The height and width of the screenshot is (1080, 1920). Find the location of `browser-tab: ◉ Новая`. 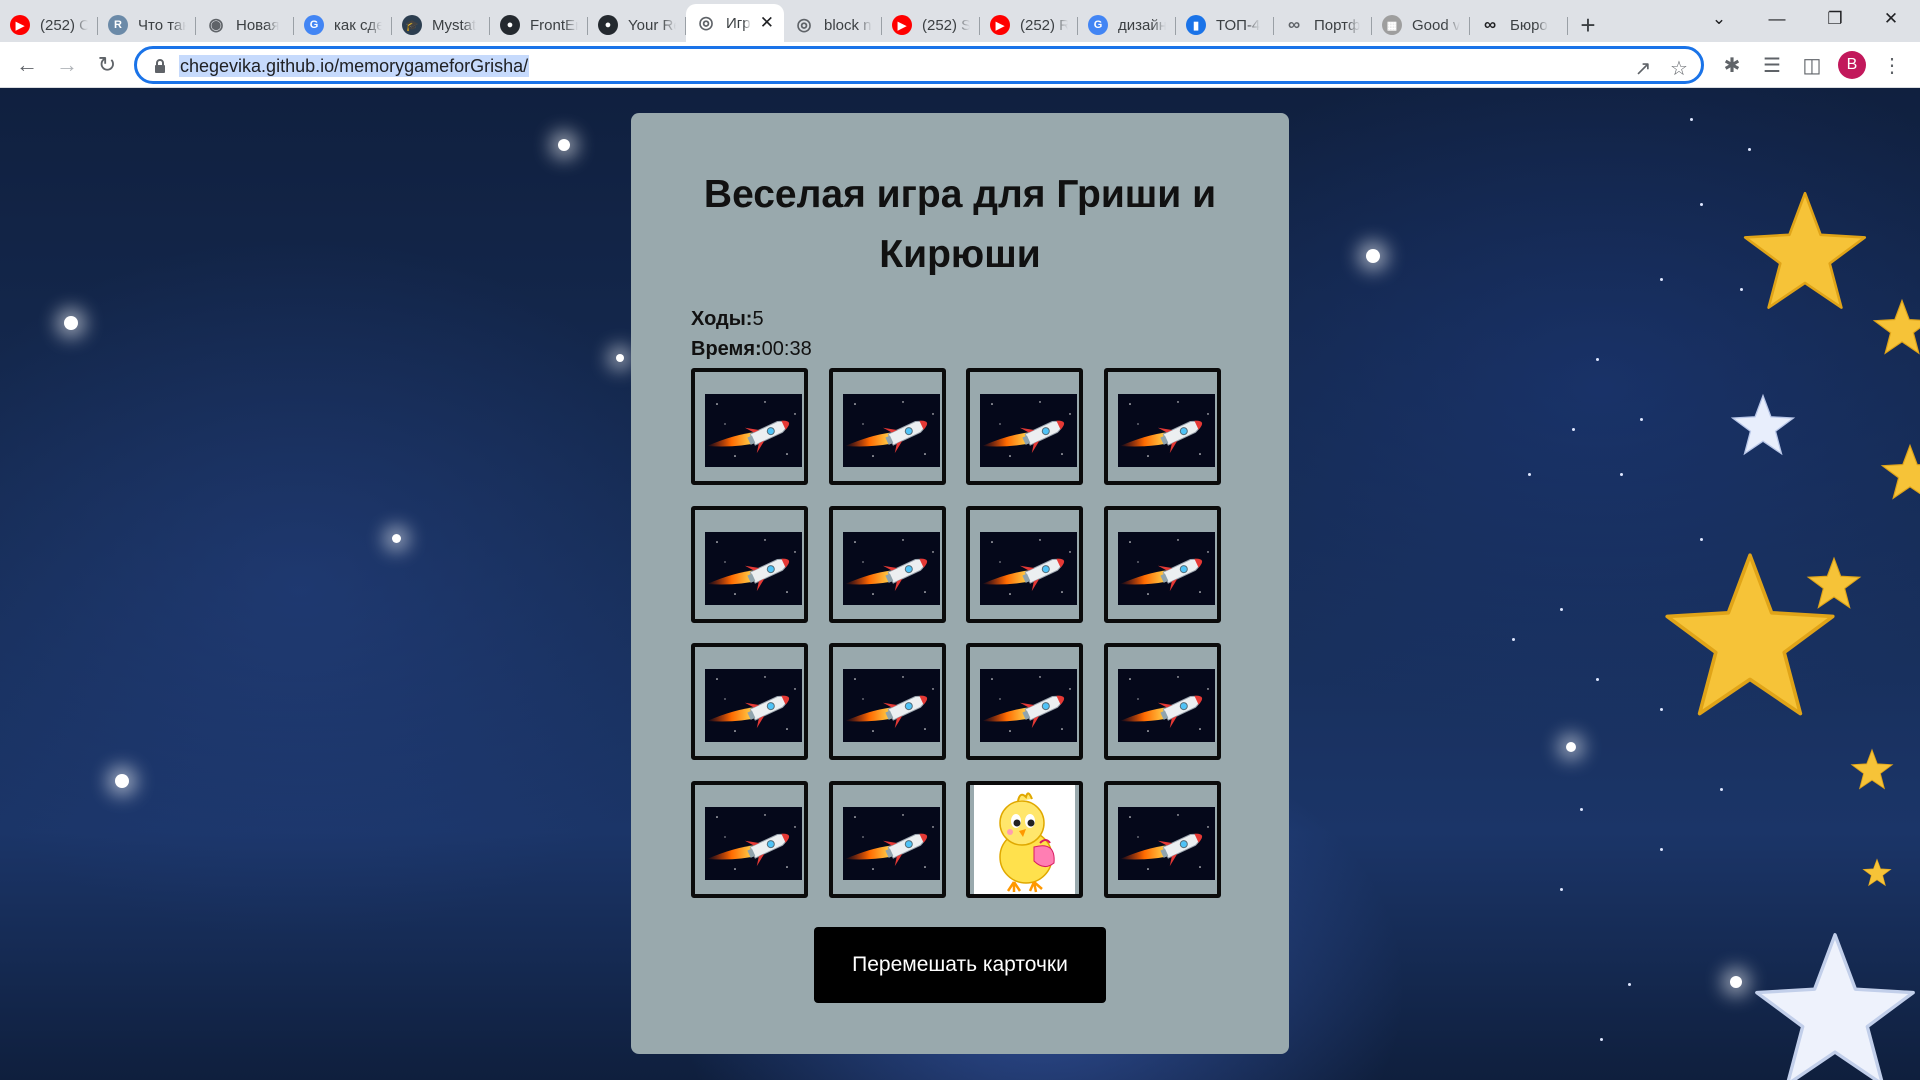

browser-tab: ◉ Новая is located at coordinates (245, 25).